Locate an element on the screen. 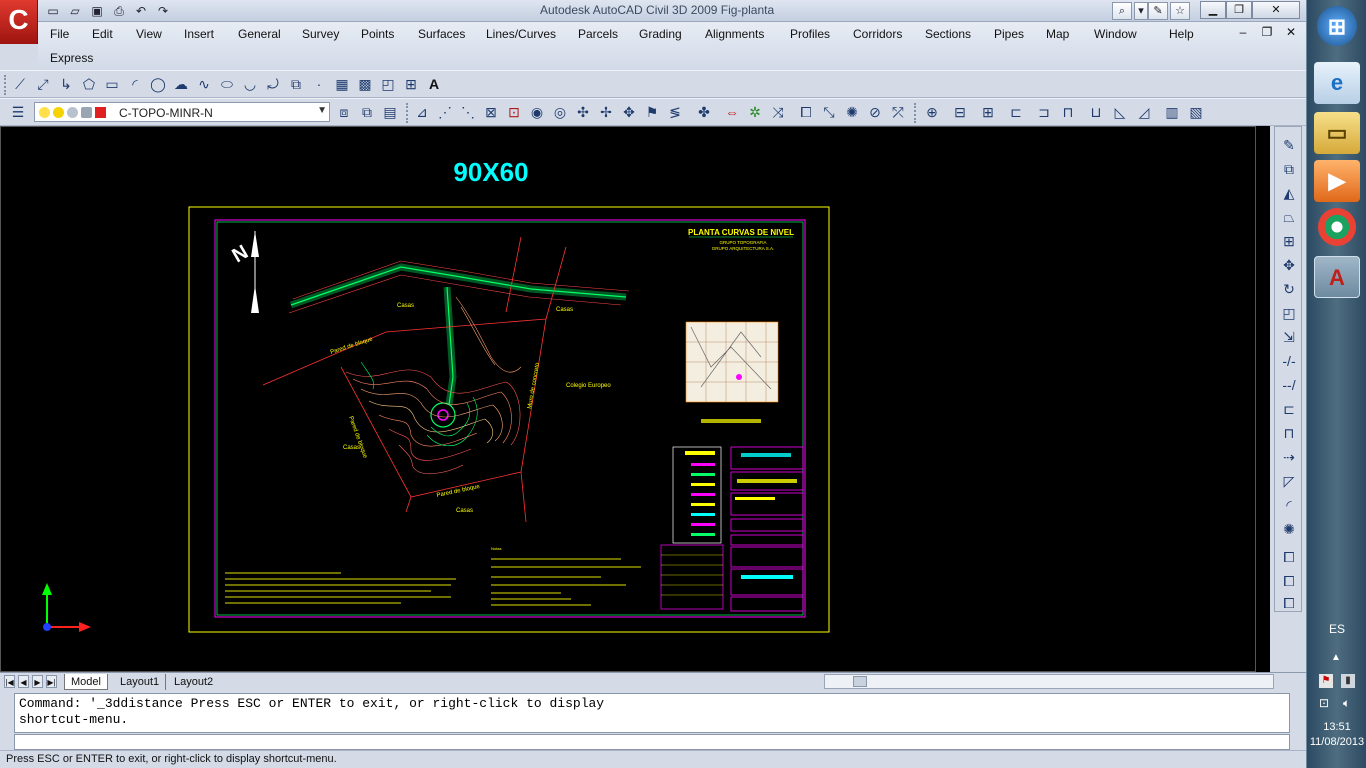 Image resolution: width=1366 pixels, height=768 pixels. civil-tool-32-icon: ▧ is located at coordinates (1196, 112).